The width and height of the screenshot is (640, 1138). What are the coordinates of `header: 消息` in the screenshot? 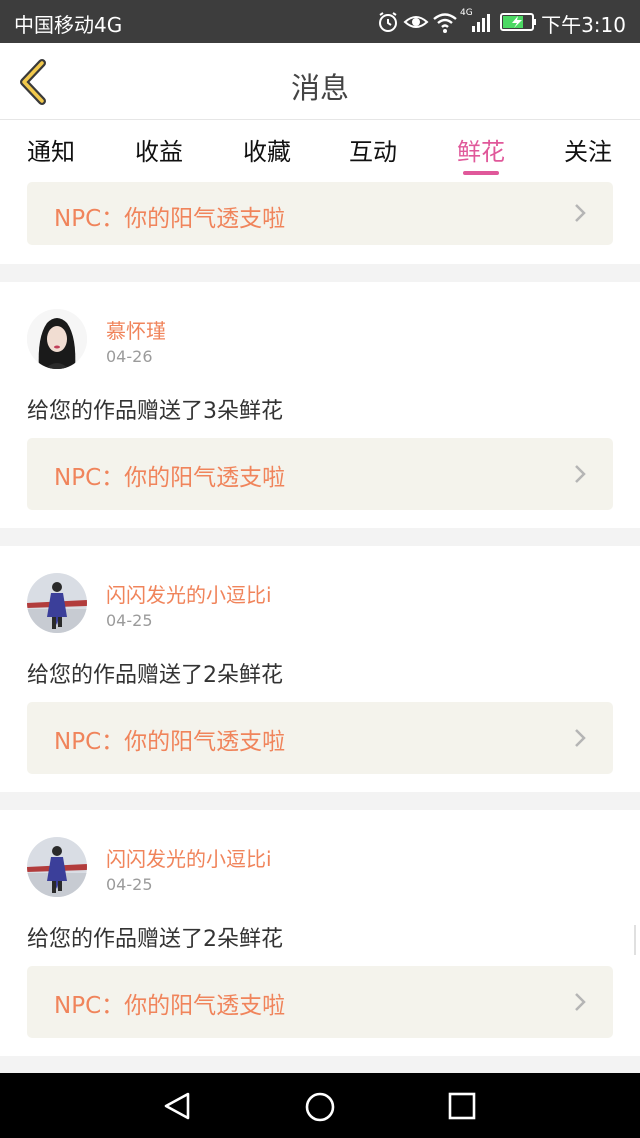 It's located at (320, 81).